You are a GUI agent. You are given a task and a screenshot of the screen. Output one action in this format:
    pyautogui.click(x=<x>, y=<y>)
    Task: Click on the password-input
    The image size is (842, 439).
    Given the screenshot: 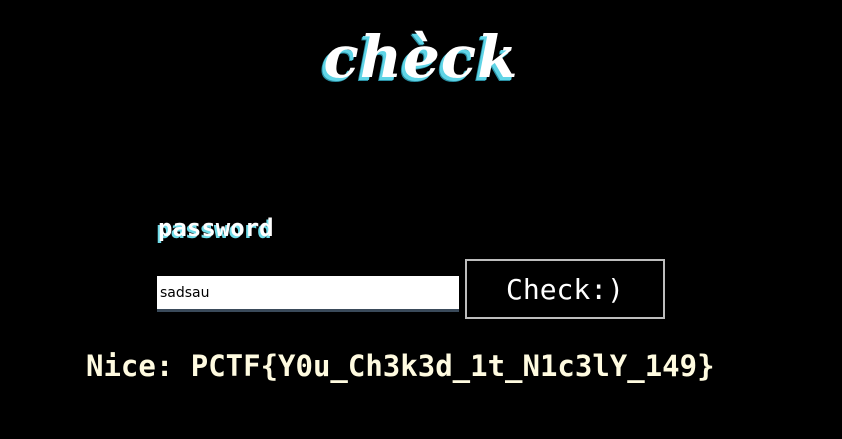 What is the action you would take?
    pyautogui.click(x=308, y=294)
    